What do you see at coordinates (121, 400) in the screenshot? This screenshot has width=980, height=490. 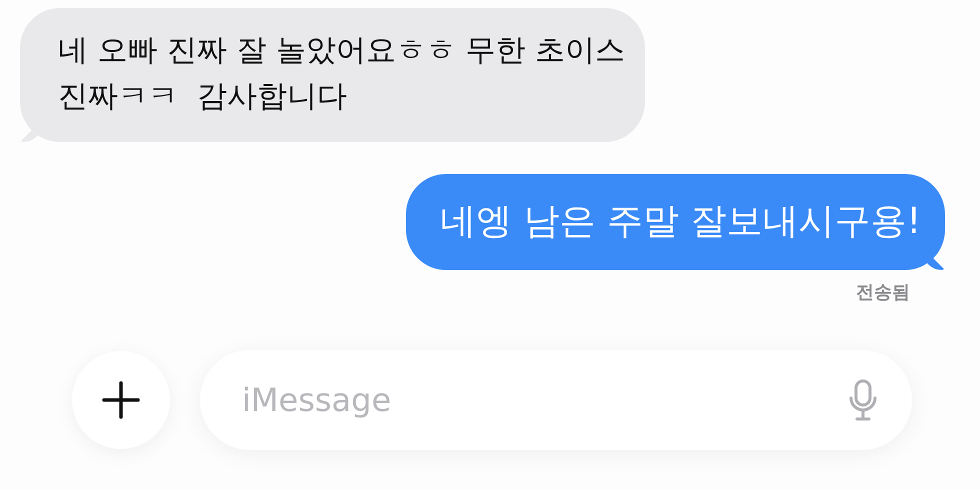 I see `plus-icon` at bounding box center [121, 400].